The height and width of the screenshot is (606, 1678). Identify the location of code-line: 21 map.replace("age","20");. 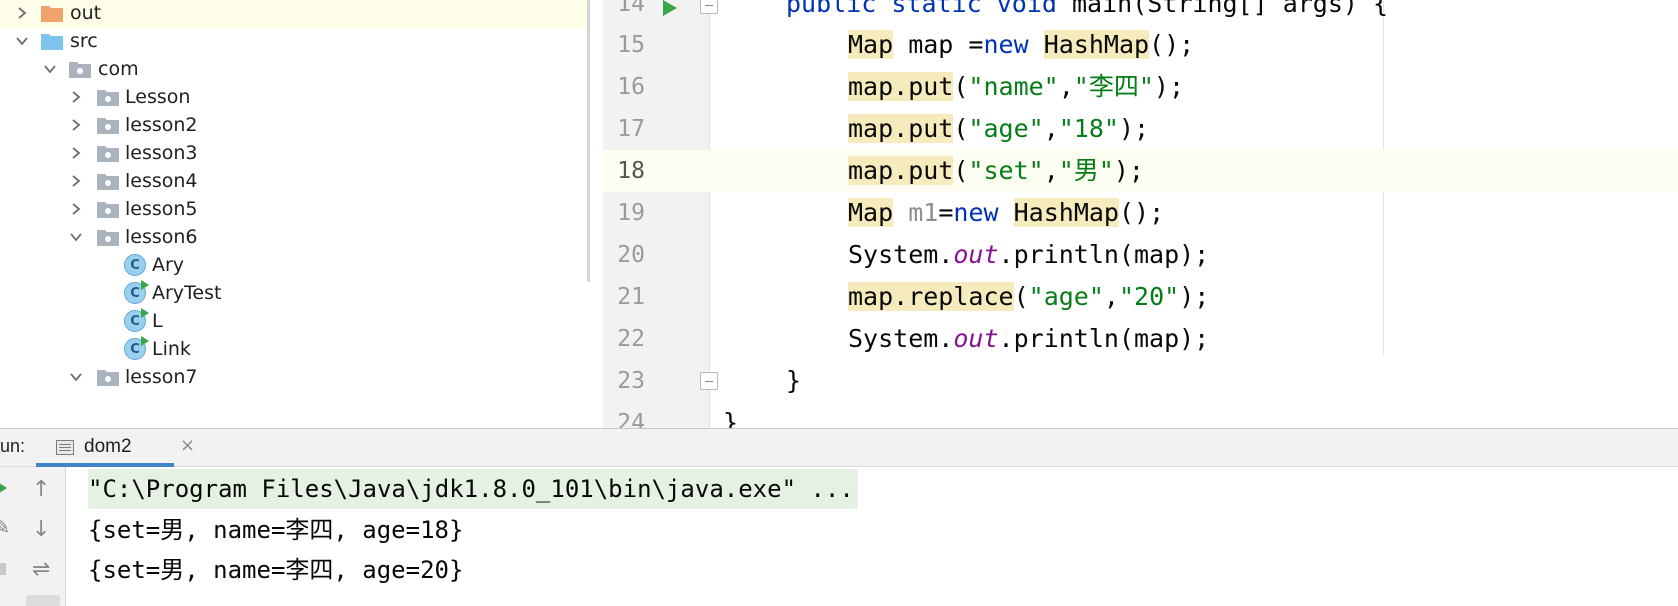
(1140, 297).